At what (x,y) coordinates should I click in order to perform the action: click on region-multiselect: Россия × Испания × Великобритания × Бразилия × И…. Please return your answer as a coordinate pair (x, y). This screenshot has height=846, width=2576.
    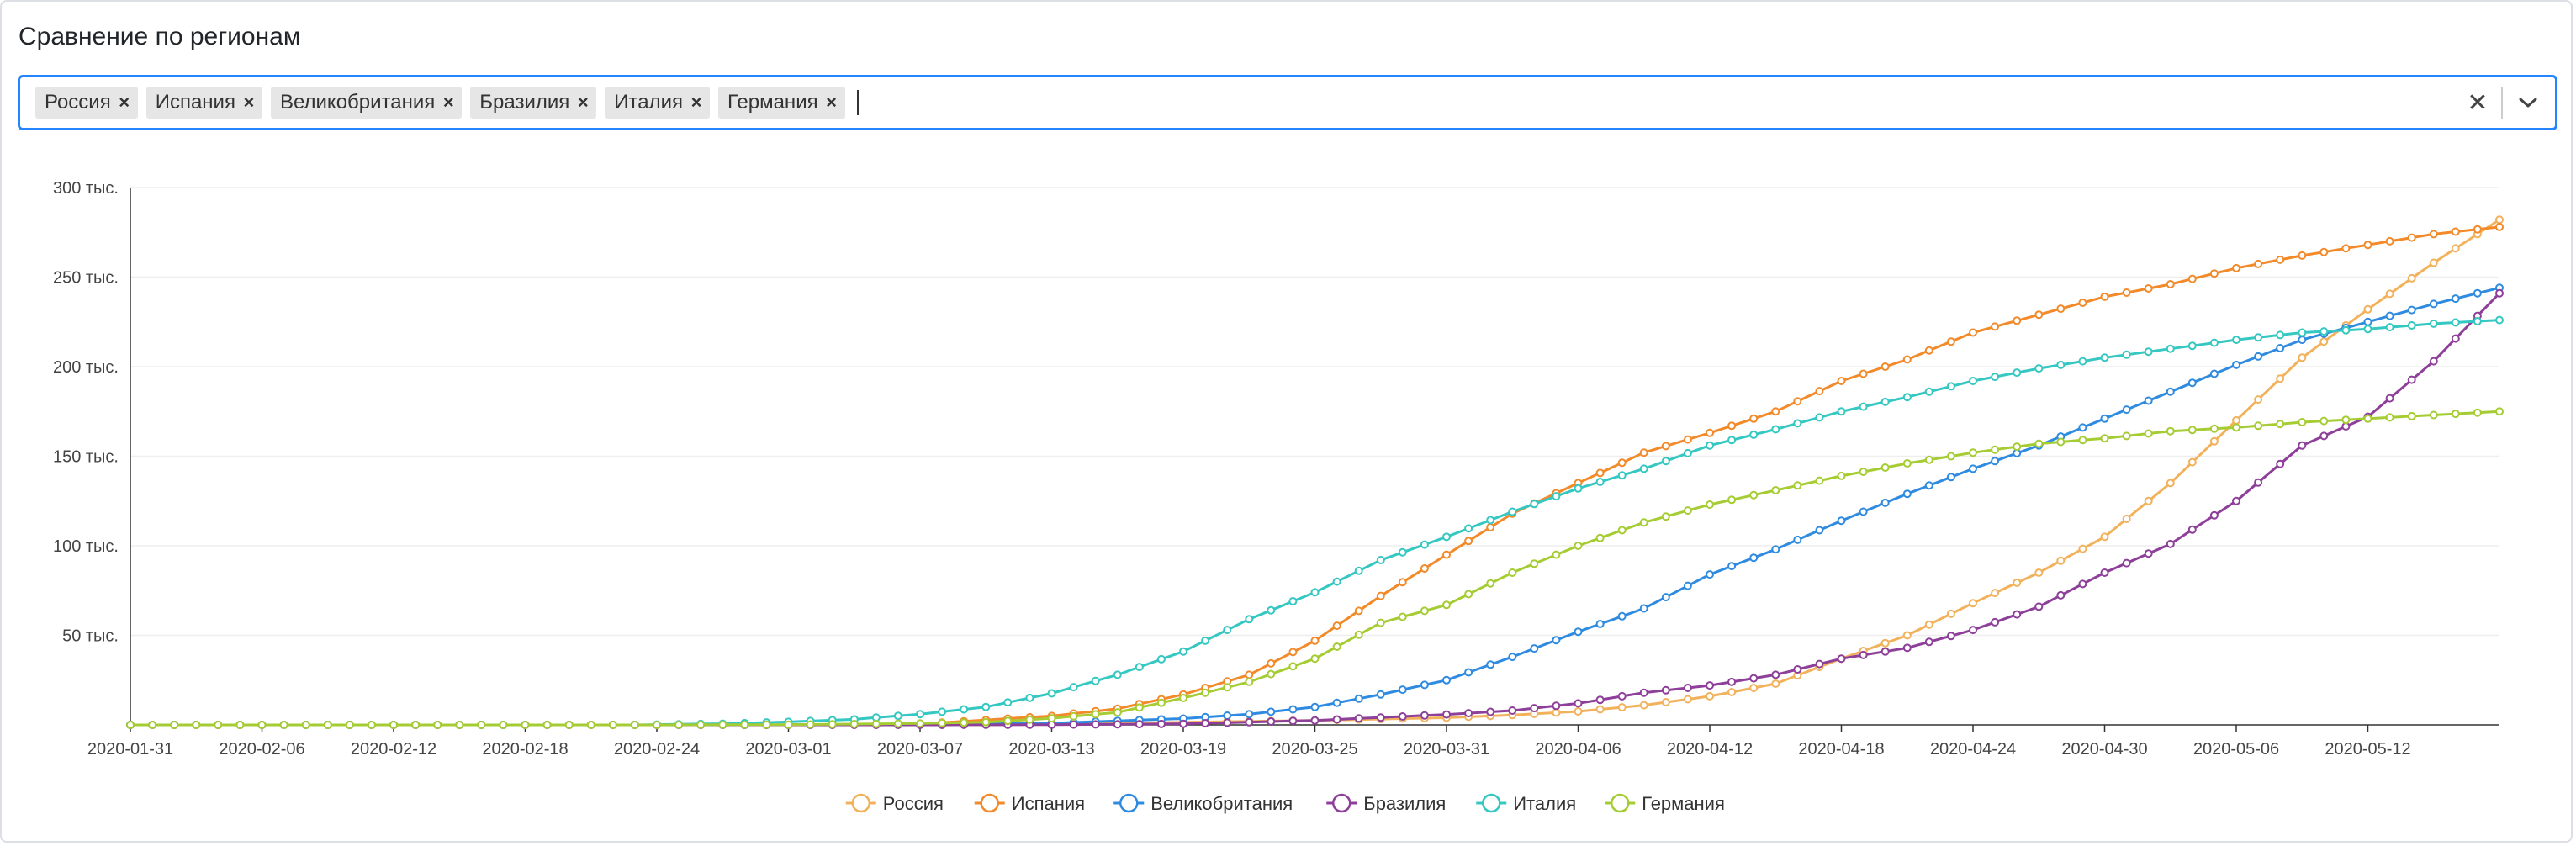
    Looking at the image, I should click on (1287, 102).